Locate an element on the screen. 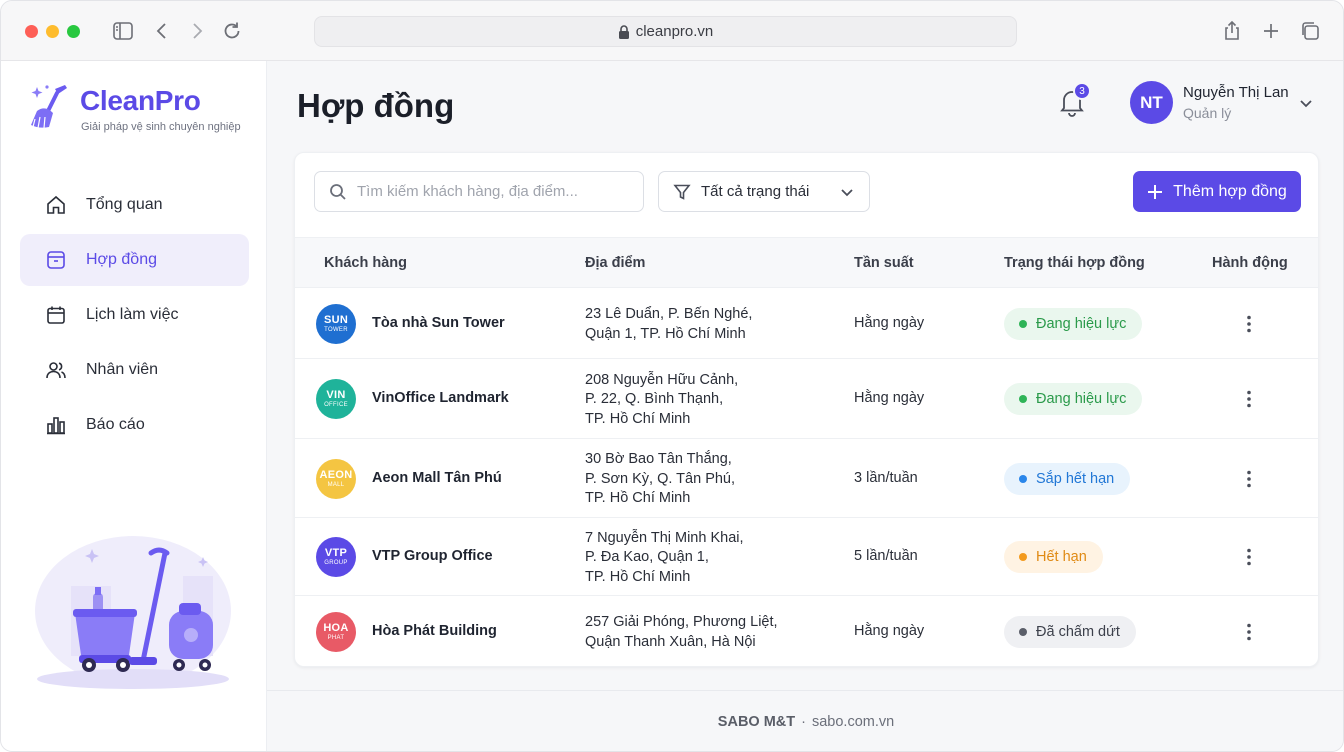  window-controls is located at coordinates (52, 31).